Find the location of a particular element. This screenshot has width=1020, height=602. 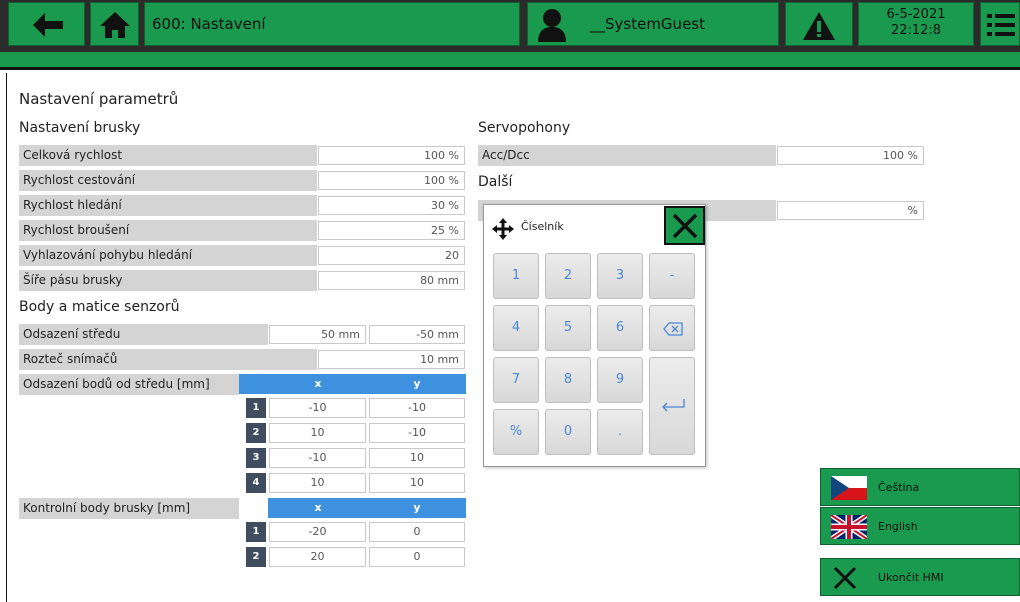

travel-speed-input: 100 % is located at coordinates (391, 180).